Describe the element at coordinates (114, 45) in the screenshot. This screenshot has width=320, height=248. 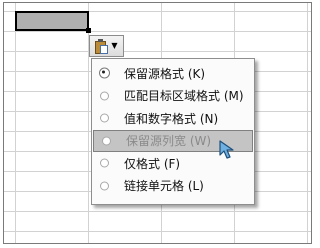
I see `chevron-down-icon: ▼` at that location.